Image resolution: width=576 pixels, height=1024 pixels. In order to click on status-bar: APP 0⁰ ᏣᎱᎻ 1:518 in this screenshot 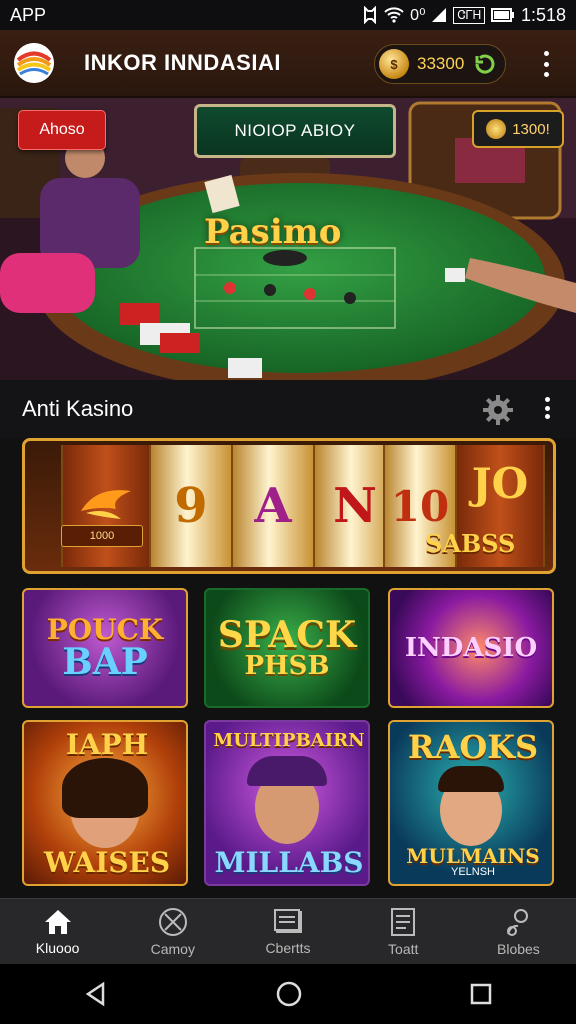, I will do `click(288, 15)`.